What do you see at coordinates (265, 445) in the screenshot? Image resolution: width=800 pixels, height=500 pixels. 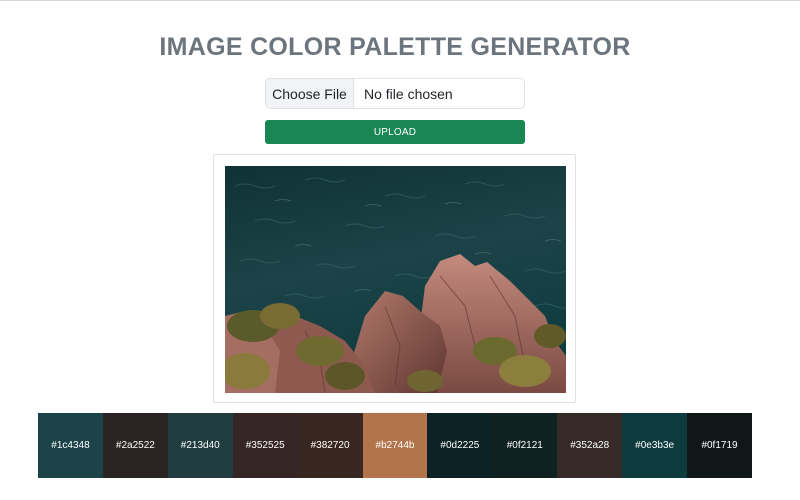 I see `color-swatch: #352525` at bounding box center [265, 445].